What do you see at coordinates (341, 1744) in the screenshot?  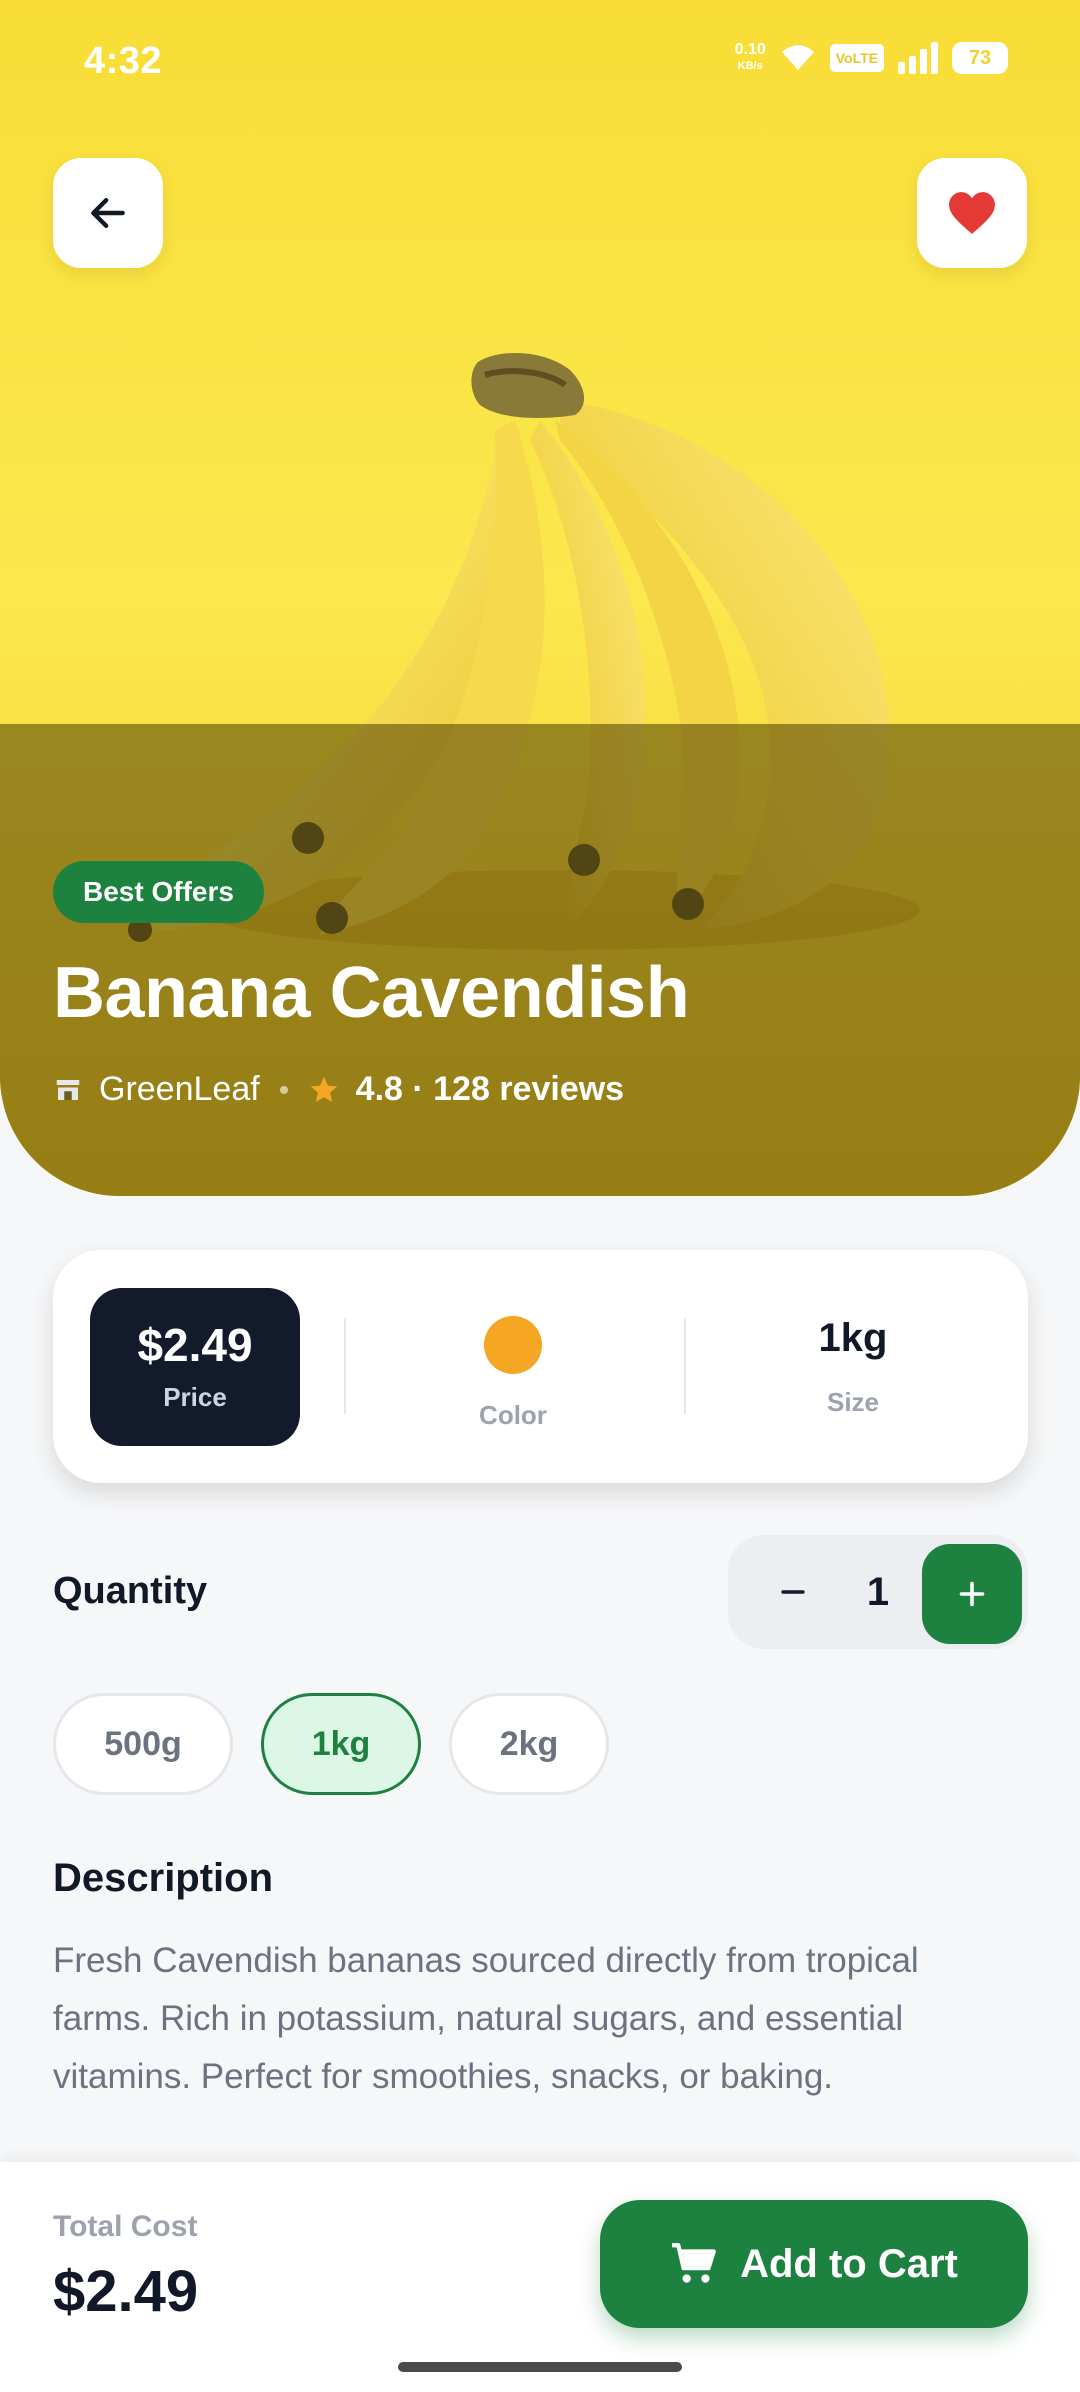 I see `weight-option-1kg: 1kg` at bounding box center [341, 1744].